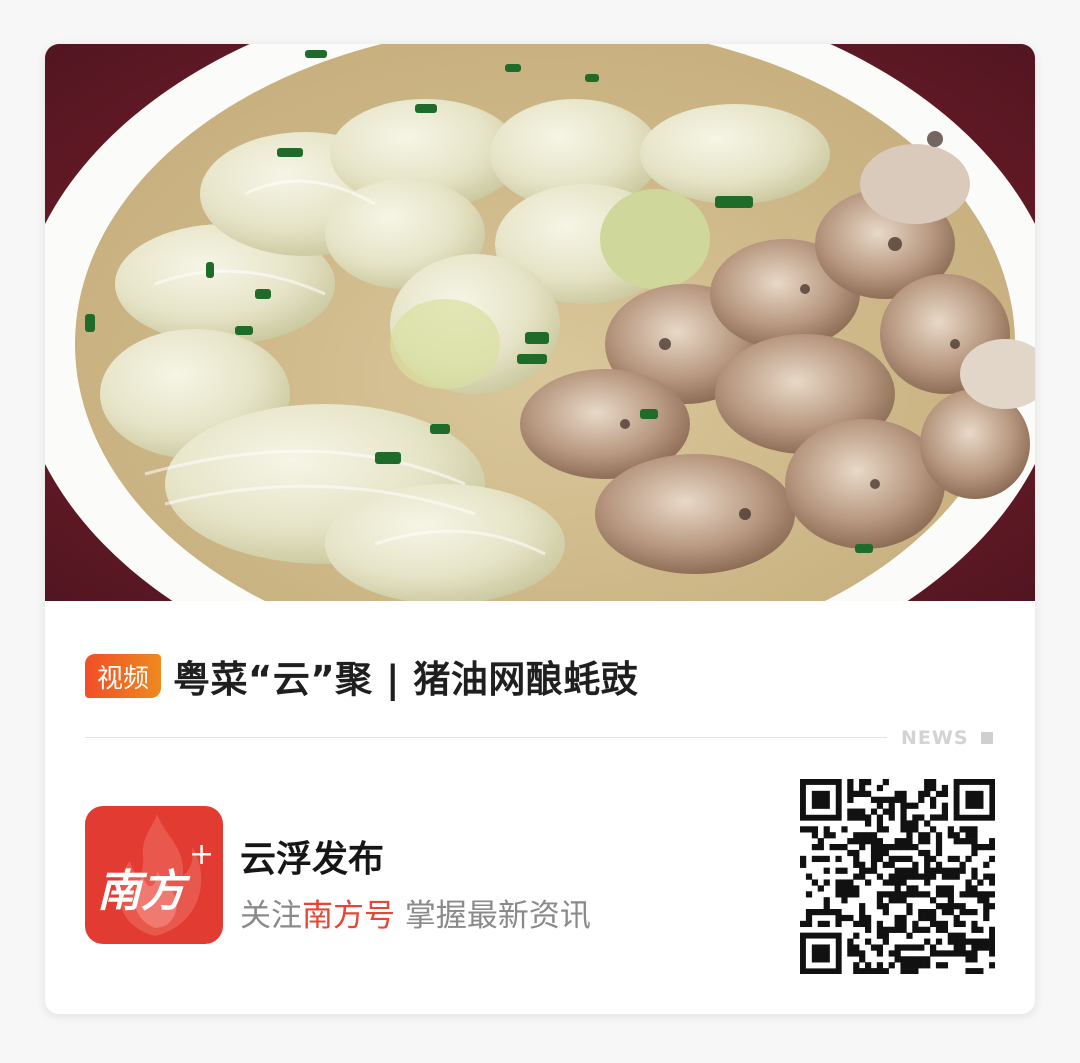 The image size is (1080, 1063). What do you see at coordinates (987, 738) in the screenshot?
I see `square-icon` at bounding box center [987, 738].